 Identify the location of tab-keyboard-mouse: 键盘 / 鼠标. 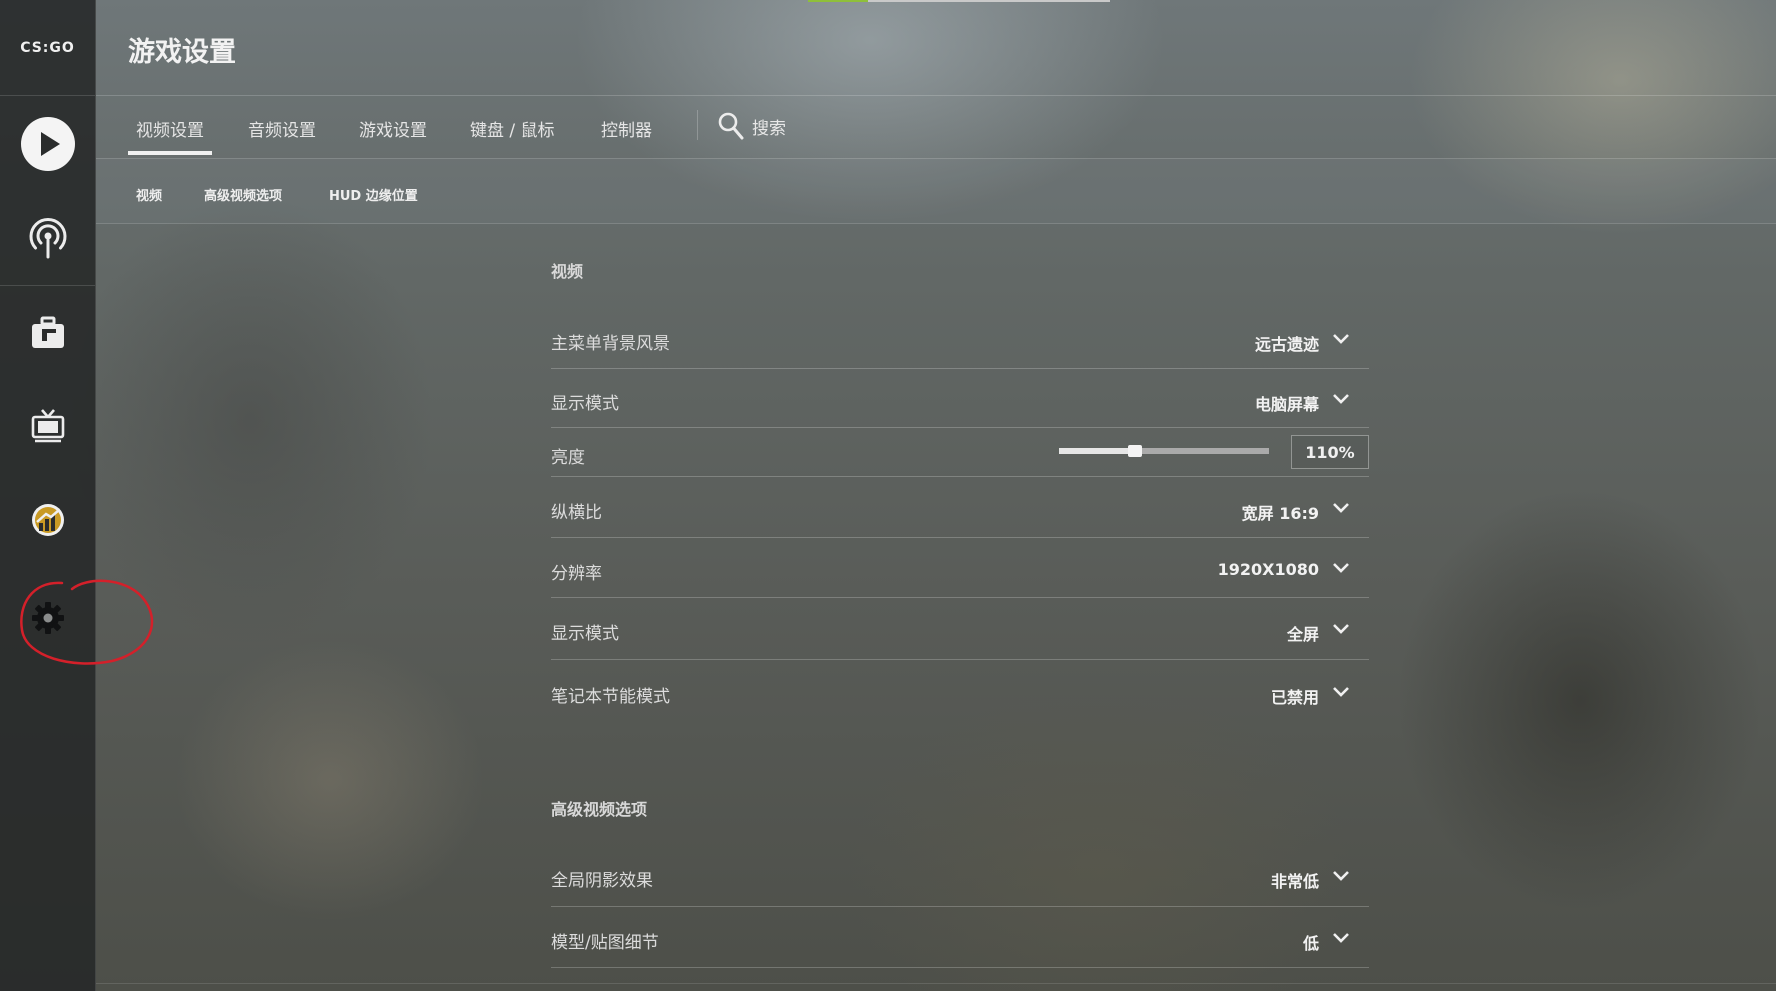
(512, 128).